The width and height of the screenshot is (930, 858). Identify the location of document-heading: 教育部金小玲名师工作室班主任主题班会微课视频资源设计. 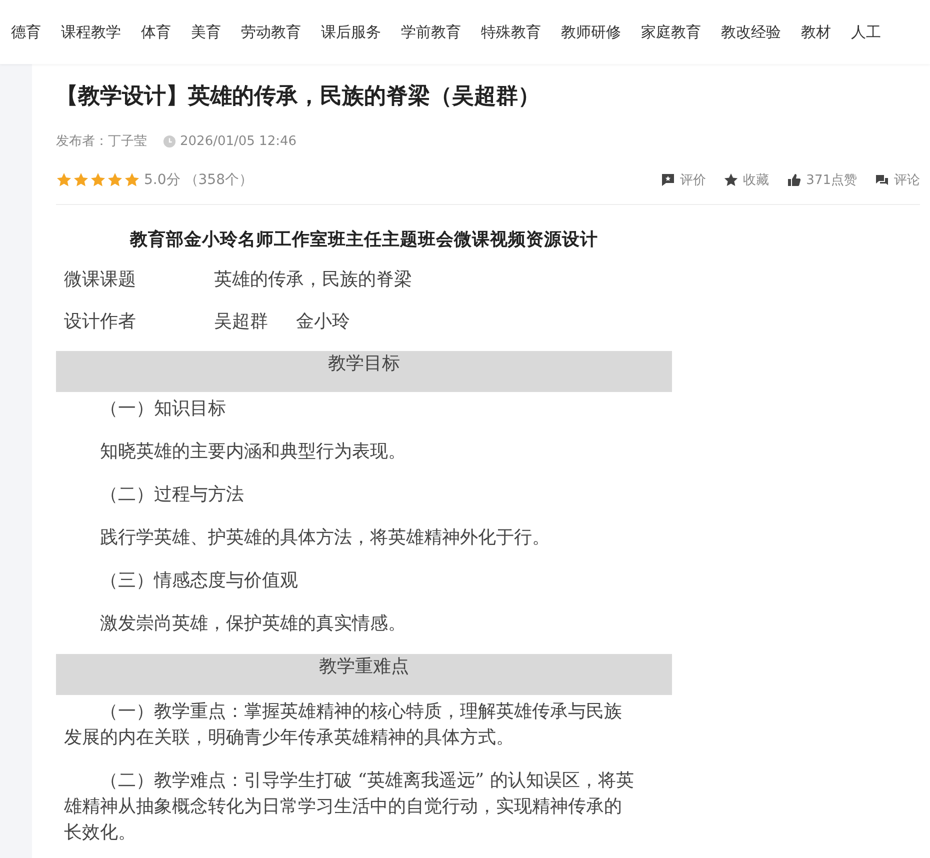
(363, 240).